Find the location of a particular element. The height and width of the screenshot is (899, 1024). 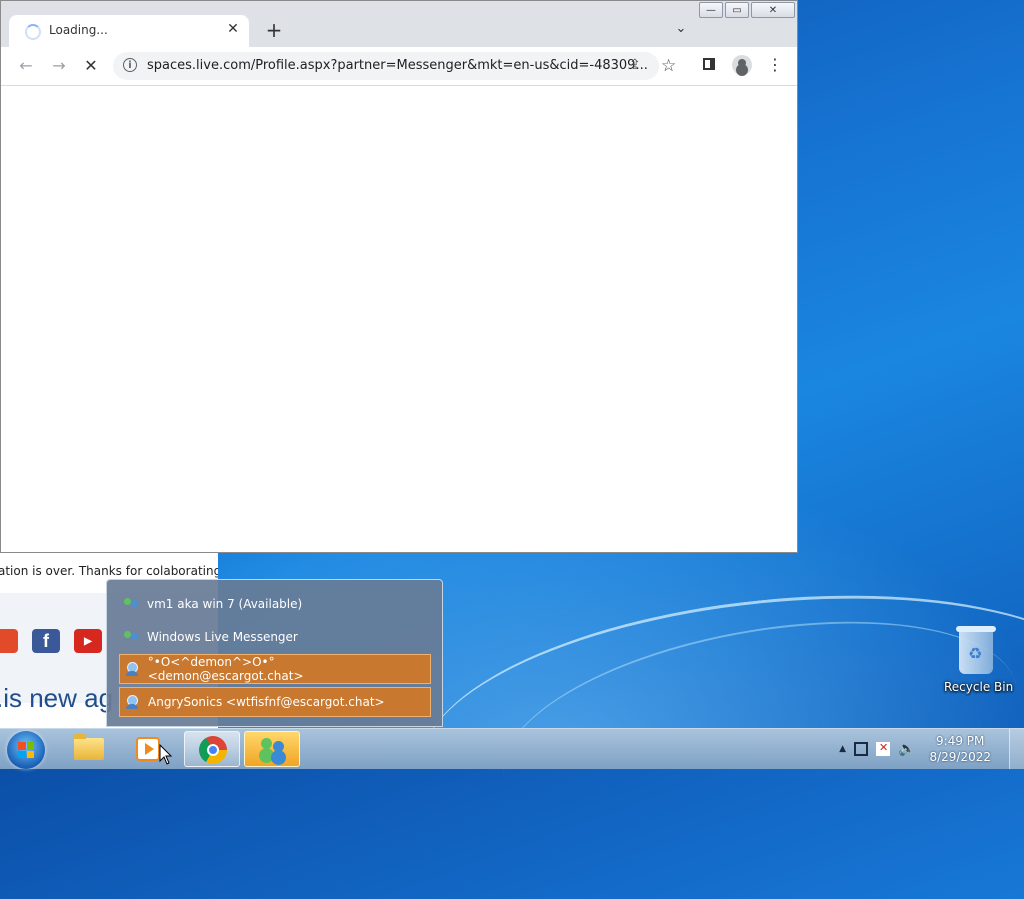

bookmark-star-icon: ☆ is located at coordinates (668, 66).